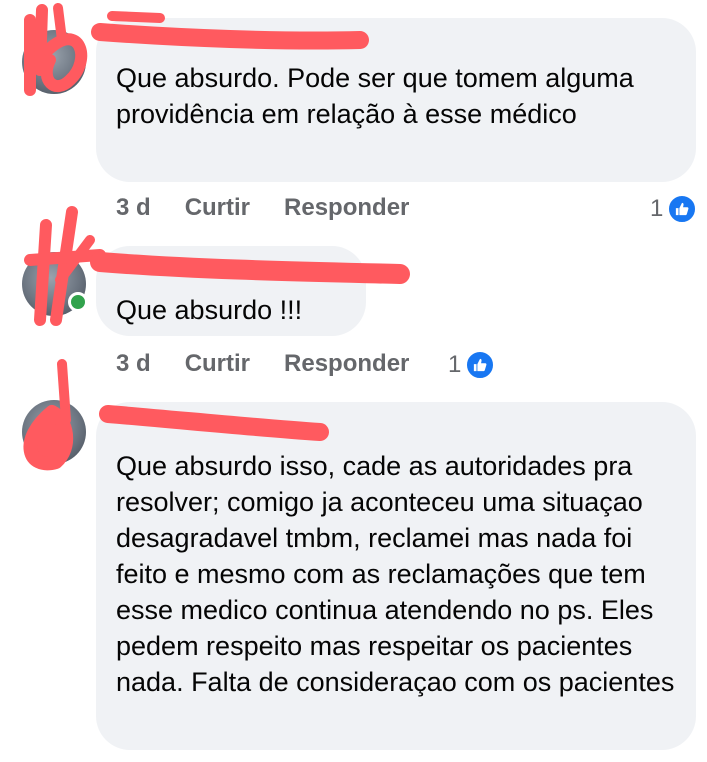 The width and height of the screenshot is (707, 762). Describe the element at coordinates (209, 310) in the screenshot. I see `comment-text: Que absurdo !!!` at that location.